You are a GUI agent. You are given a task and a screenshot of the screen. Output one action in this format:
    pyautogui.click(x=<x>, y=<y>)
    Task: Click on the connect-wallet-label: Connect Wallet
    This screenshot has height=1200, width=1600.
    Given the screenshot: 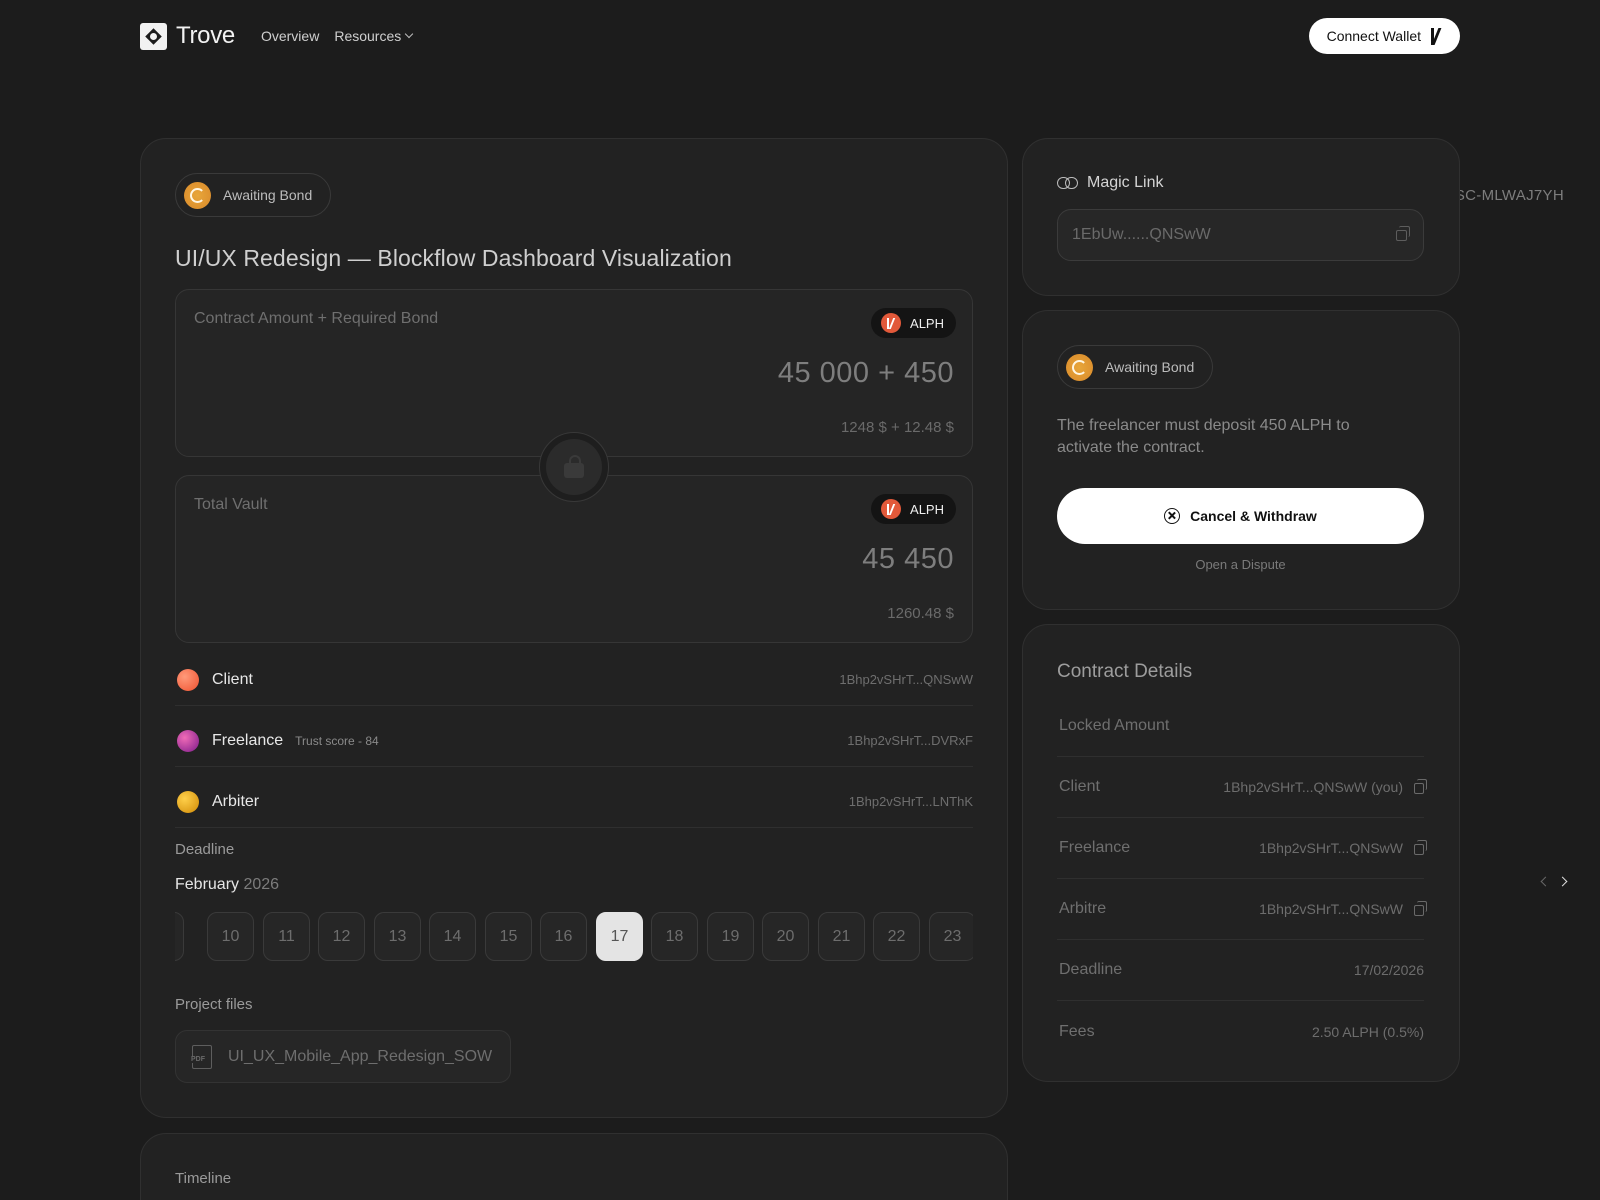 What is the action you would take?
    pyautogui.click(x=1373, y=36)
    